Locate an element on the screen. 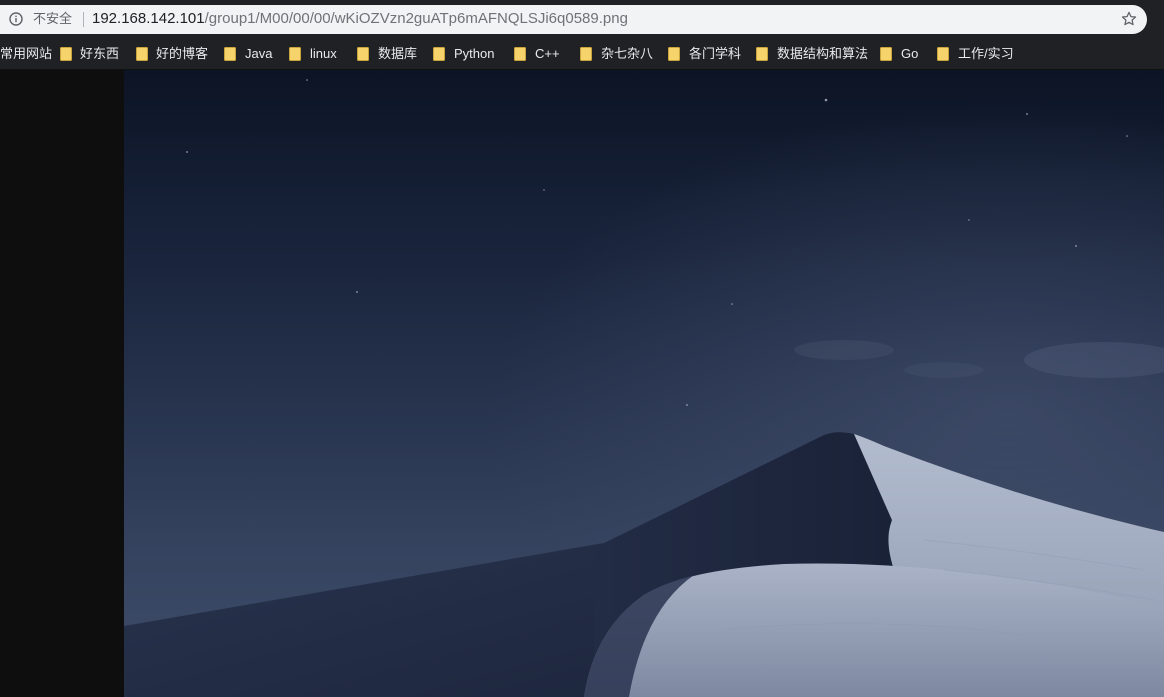 The height and width of the screenshot is (697, 1164). bookmark-label: C++ is located at coordinates (547, 53).